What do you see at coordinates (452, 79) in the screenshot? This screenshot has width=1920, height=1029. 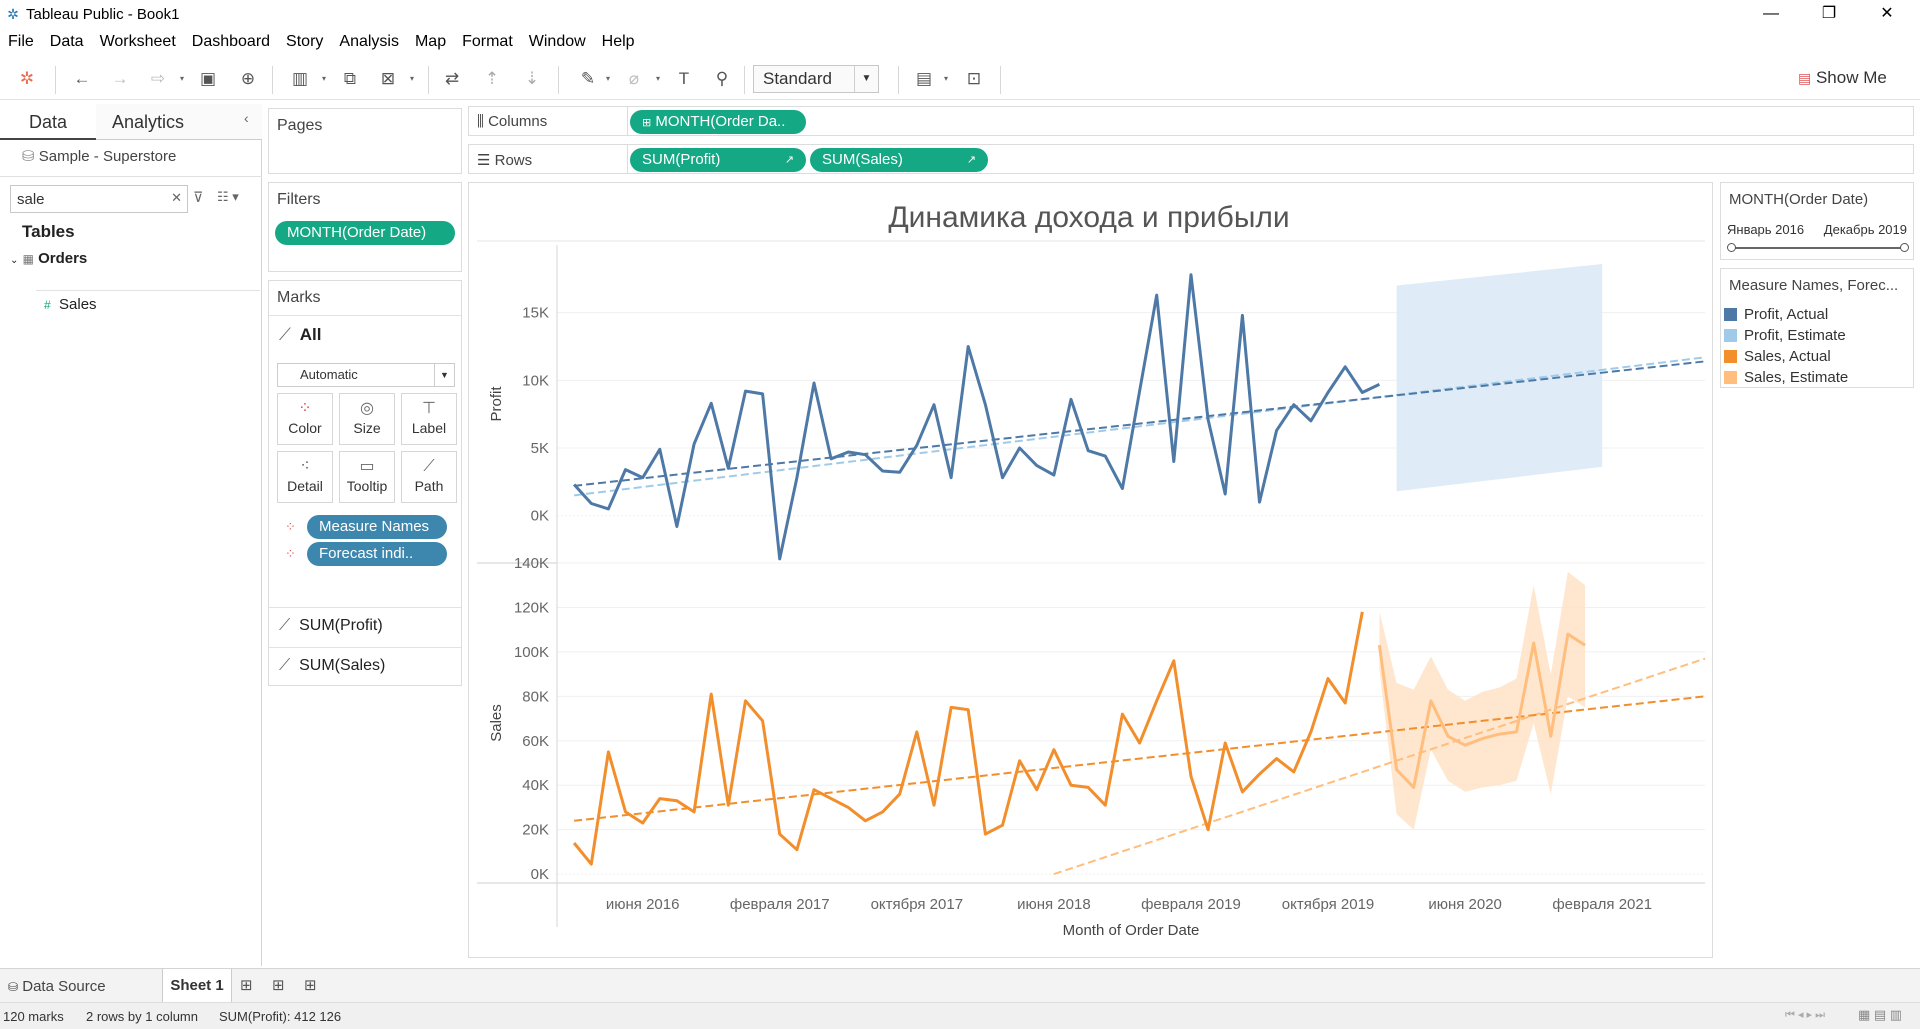 I see `swap-rows-columns-icon: ⇄` at bounding box center [452, 79].